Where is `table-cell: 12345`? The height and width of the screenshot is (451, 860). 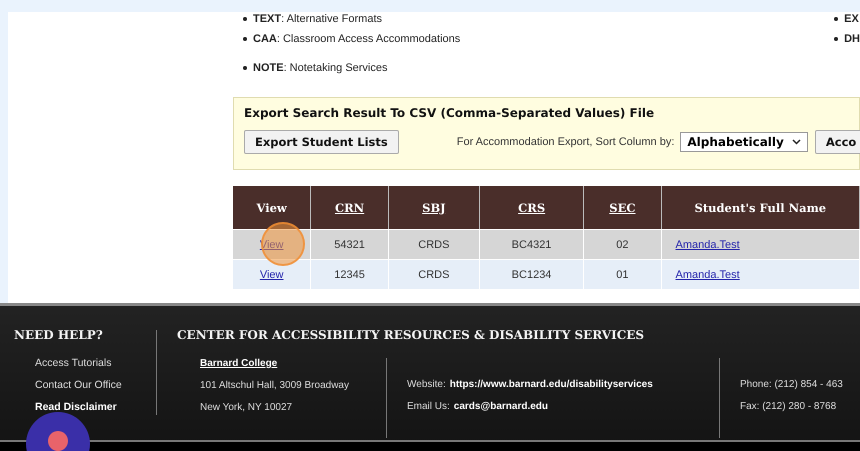
table-cell: 12345 is located at coordinates (350, 274).